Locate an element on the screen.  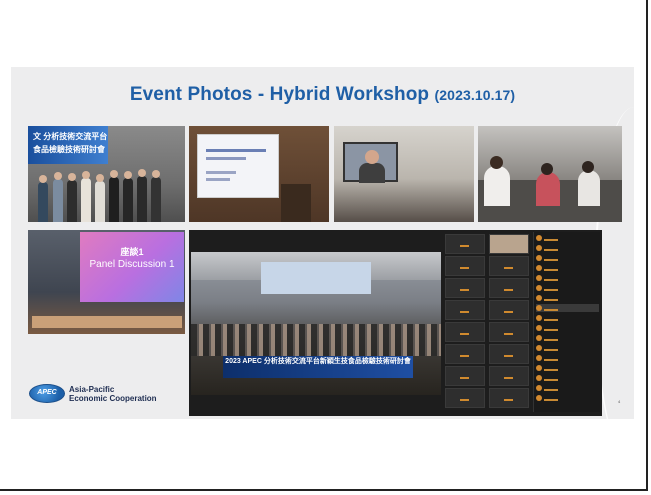
apec-logo-line2: Economic Cooperation is located at coordinates (113, 398).